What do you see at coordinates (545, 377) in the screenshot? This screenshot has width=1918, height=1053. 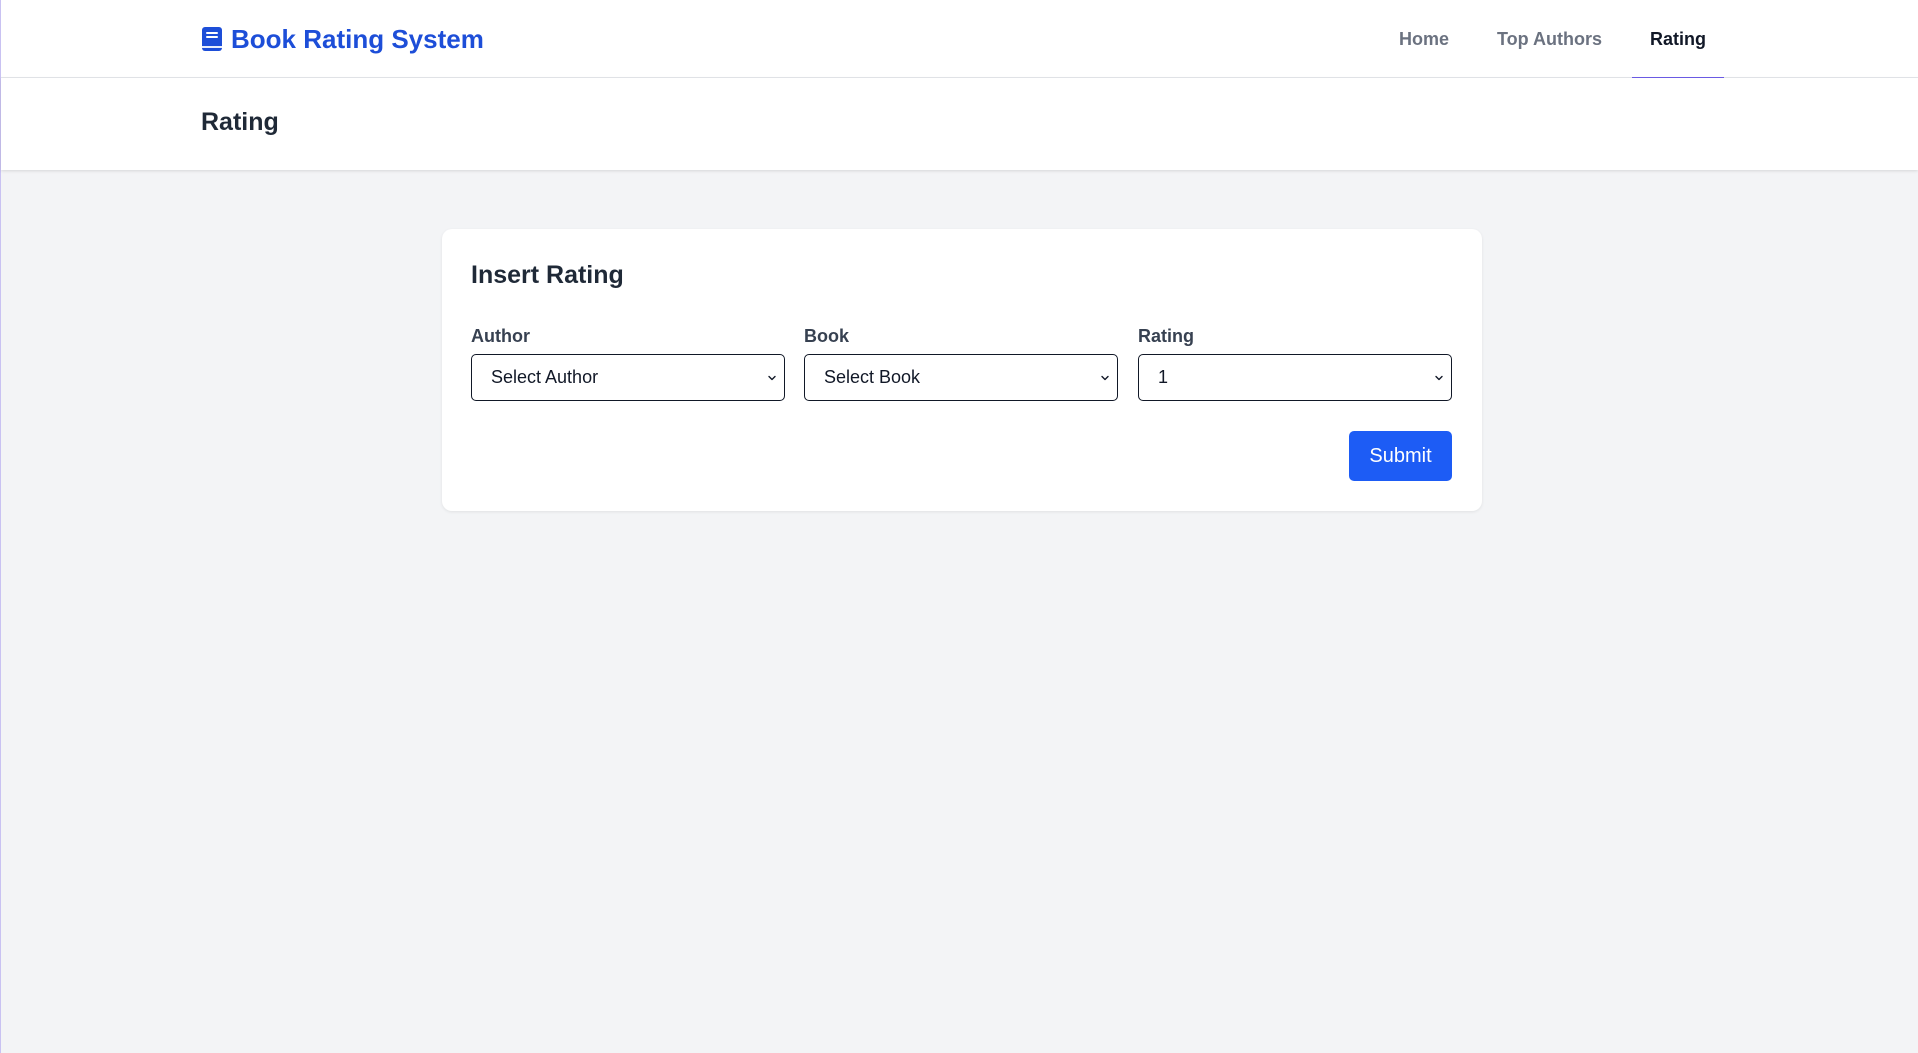 I see `author-select-value: Select Author` at bounding box center [545, 377].